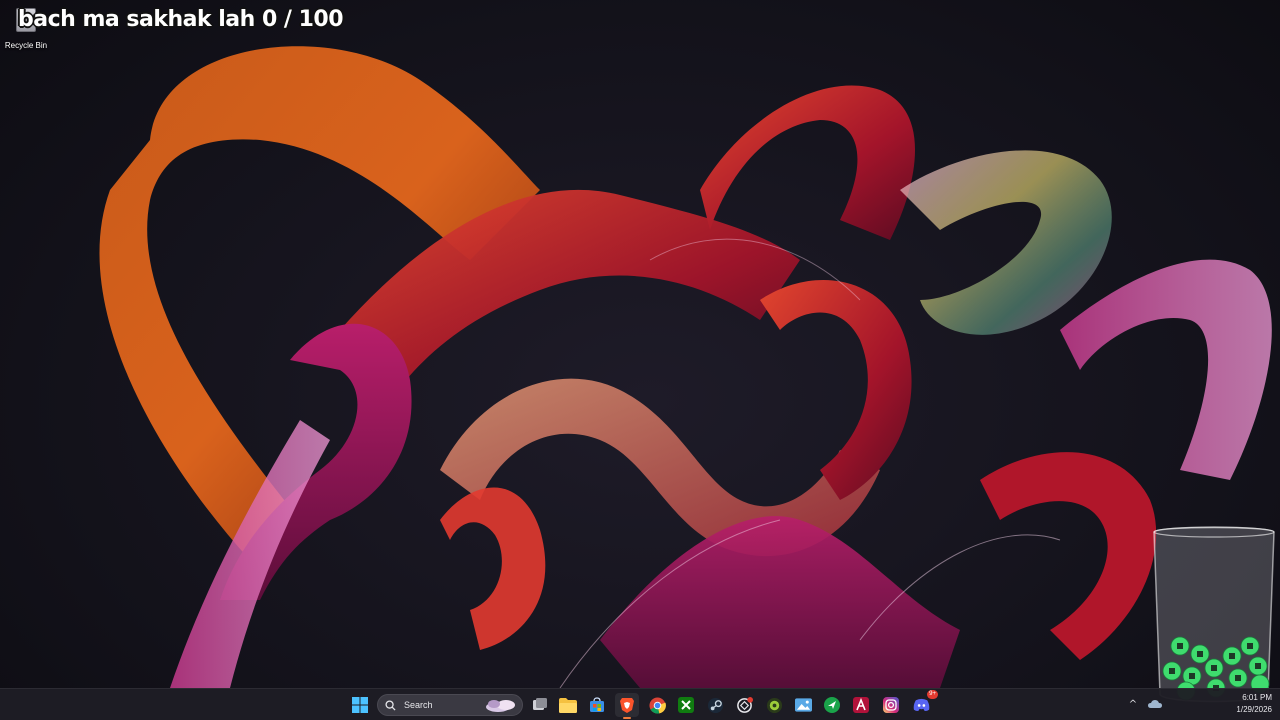 The image size is (1280, 720). I want to click on brave-icon, so click(627, 705).